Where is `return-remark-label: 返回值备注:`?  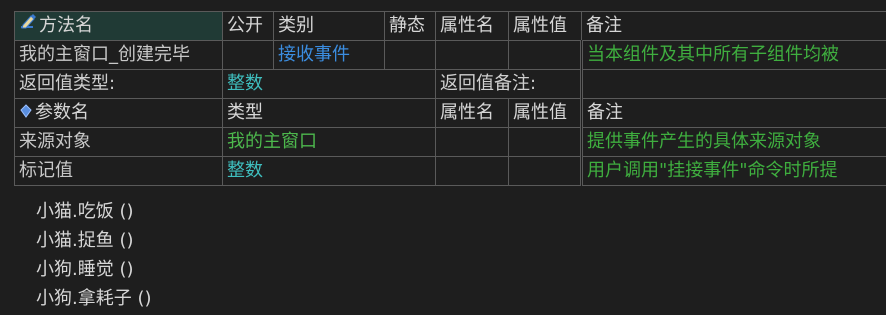 return-remark-label: 返回值备注: is located at coordinates (508, 84).